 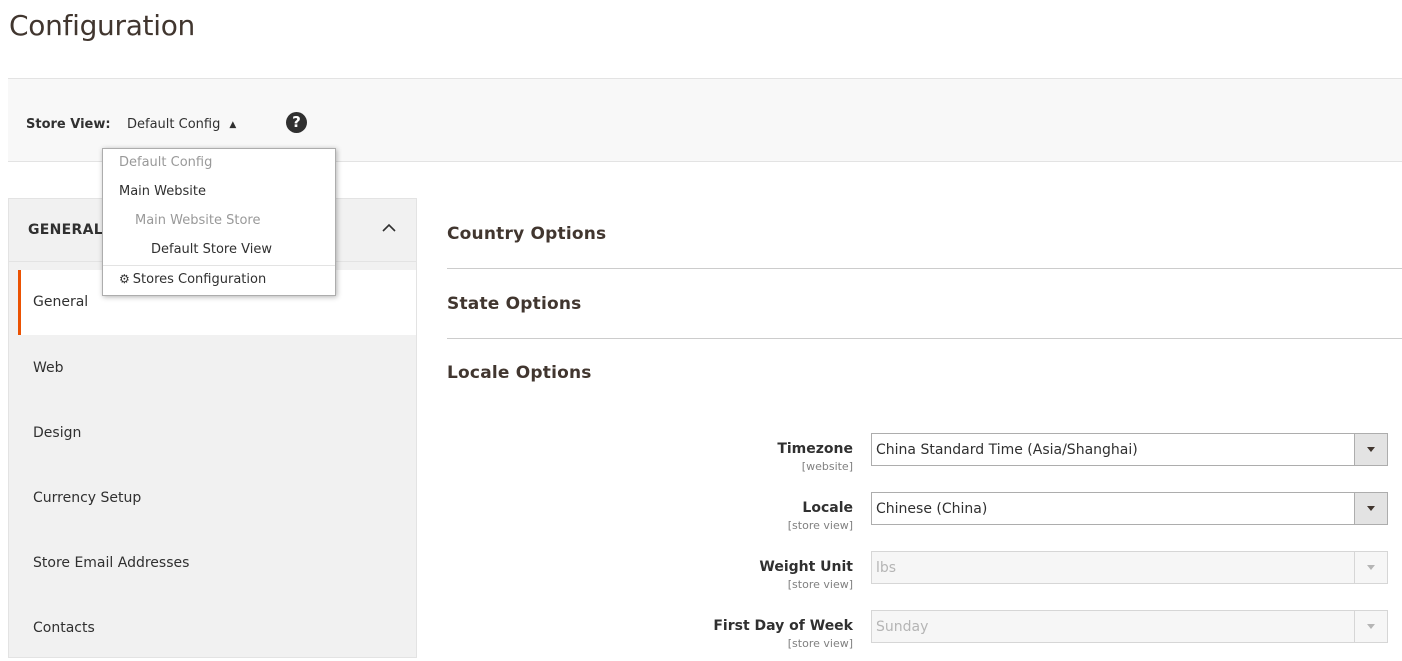 I want to click on page-title: Configuration, so click(x=102, y=25).